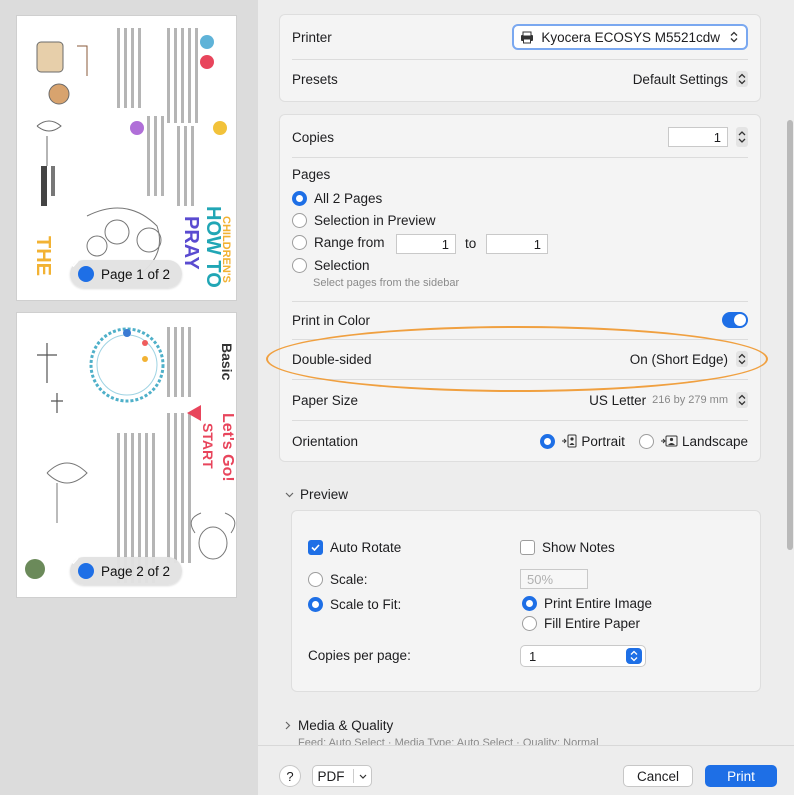  I want to click on preview-header: Preview, so click(324, 494).